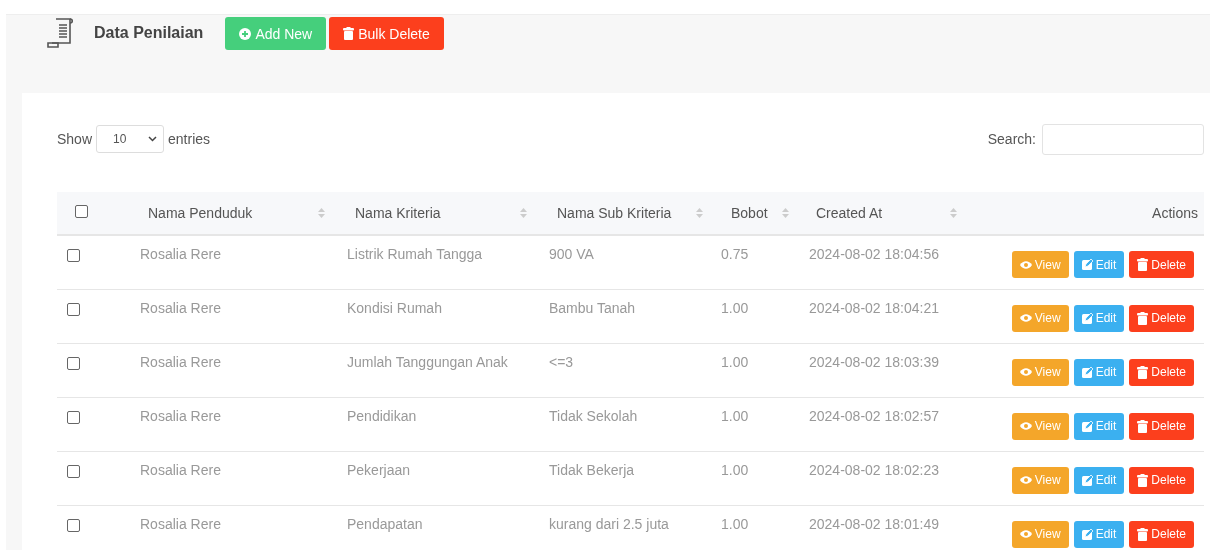 The image size is (1214, 550). What do you see at coordinates (592, 307) in the screenshot?
I see `table-cell: Bambu Tanah` at bounding box center [592, 307].